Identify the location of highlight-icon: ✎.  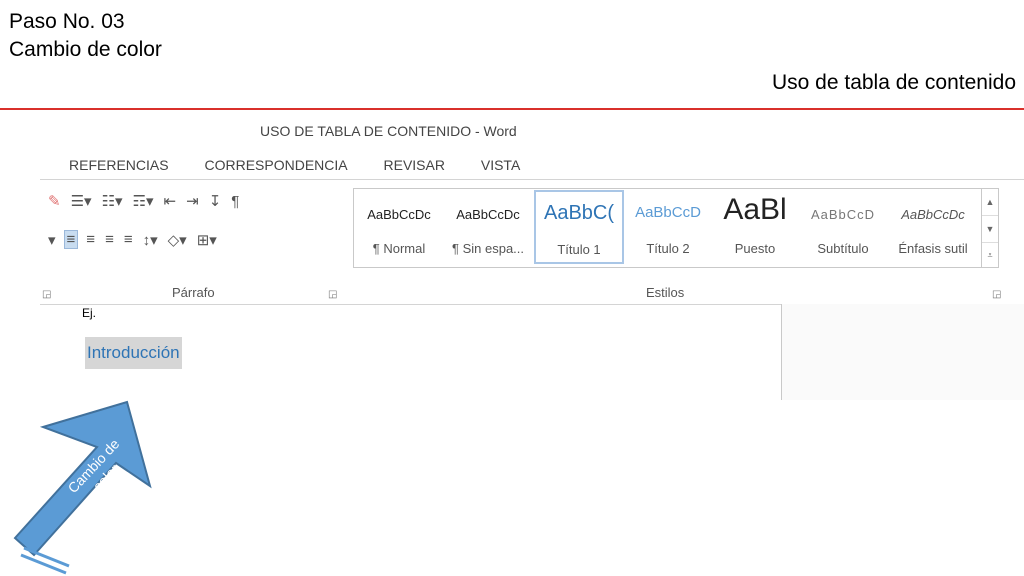
(54, 201).